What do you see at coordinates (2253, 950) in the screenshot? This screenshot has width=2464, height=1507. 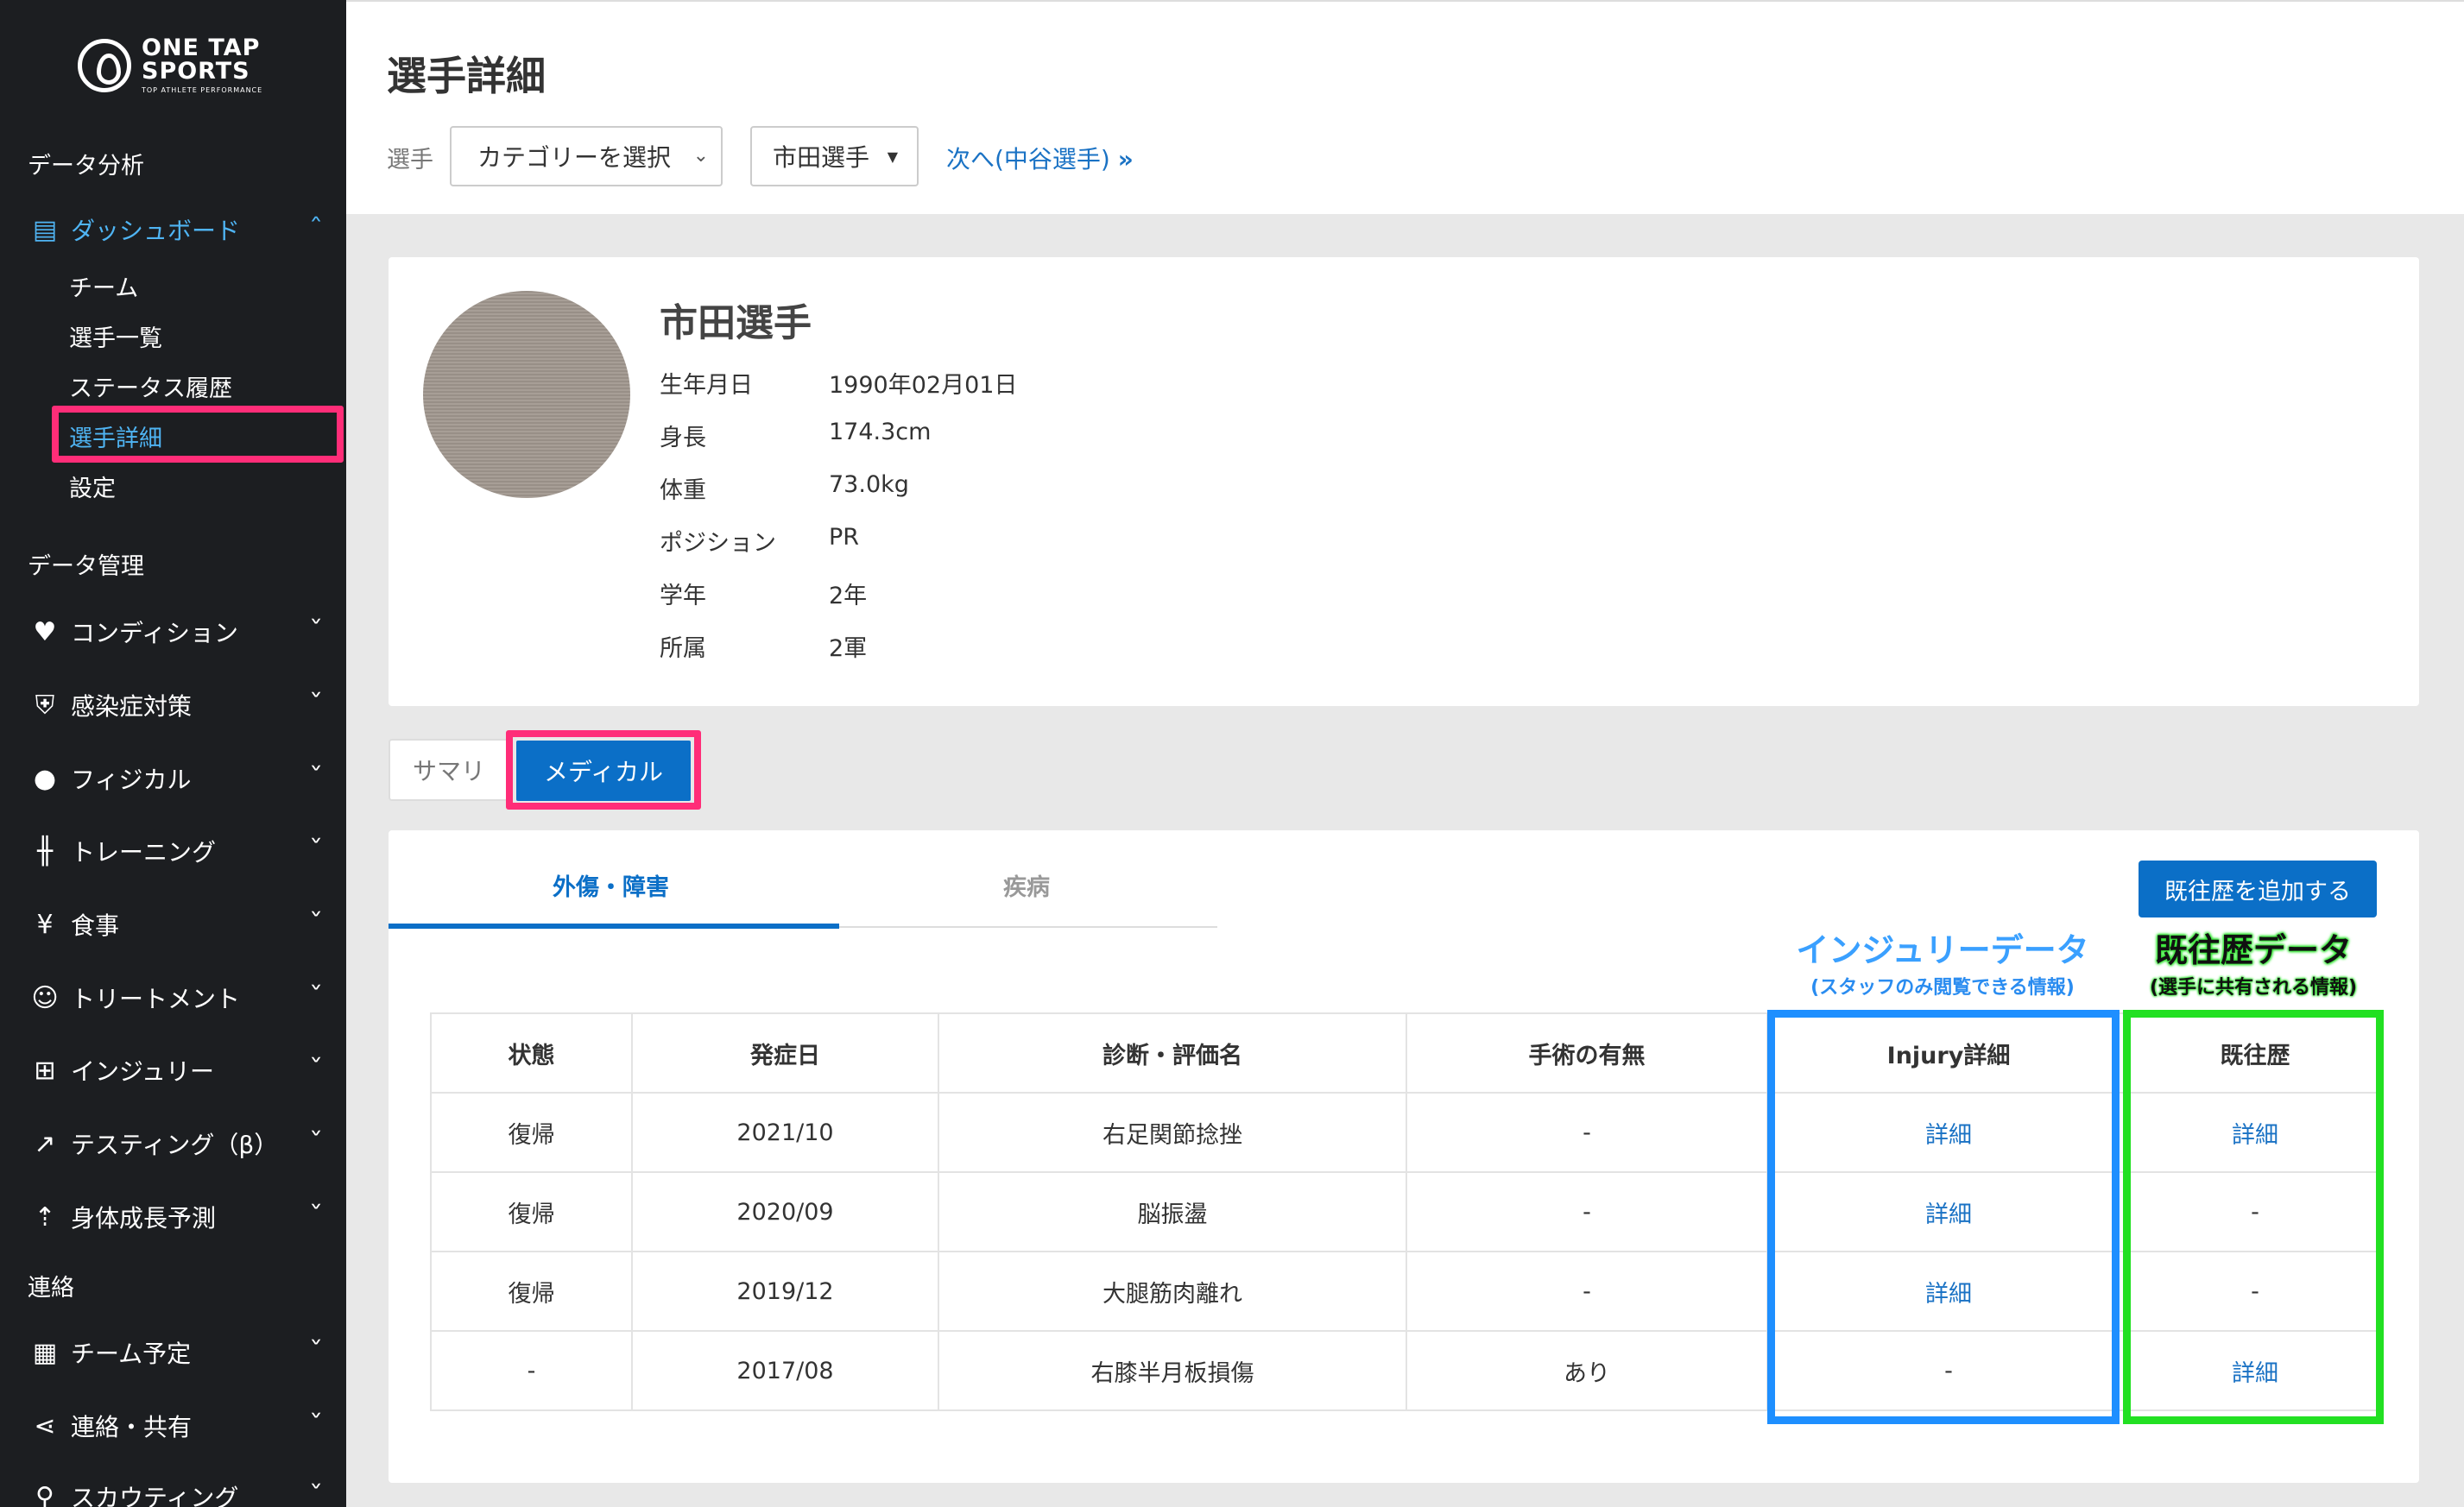 I see `annotation-history-title: 既往歴データ` at bounding box center [2253, 950].